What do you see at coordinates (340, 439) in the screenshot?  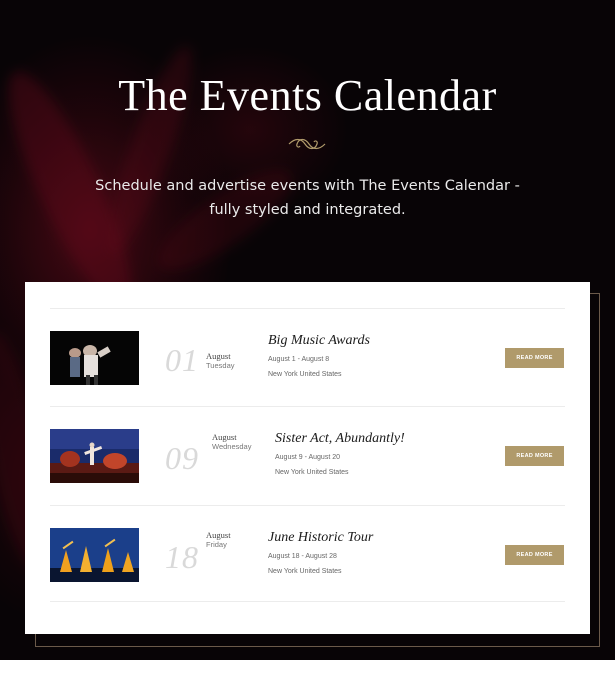 I see `event-title: Sister Act, Abundantly!` at bounding box center [340, 439].